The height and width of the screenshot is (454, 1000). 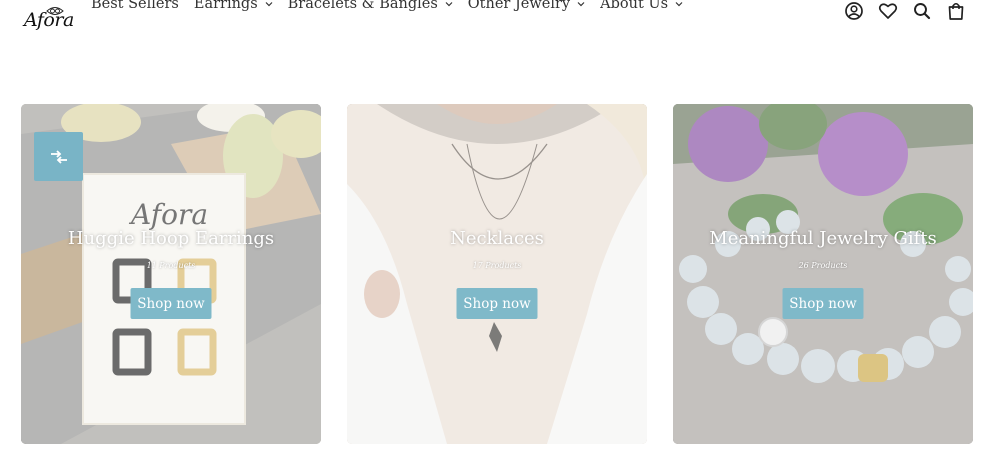 I want to click on nav-label: Earrings, so click(x=225, y=6).